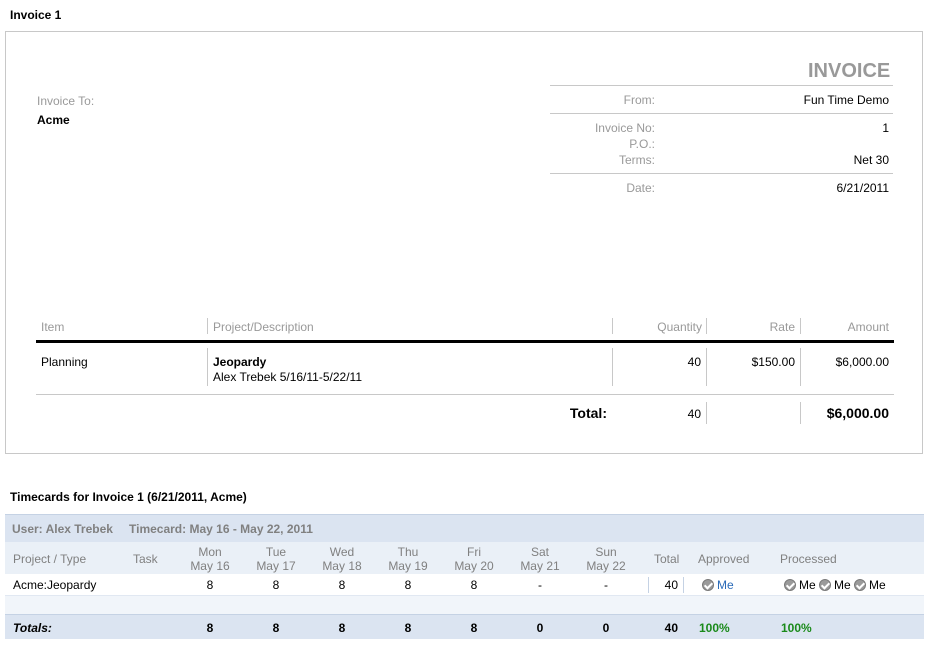  Describe the element at coordinates (145, 559) in the screenshot. I see `column-header-task: Task` at that location.